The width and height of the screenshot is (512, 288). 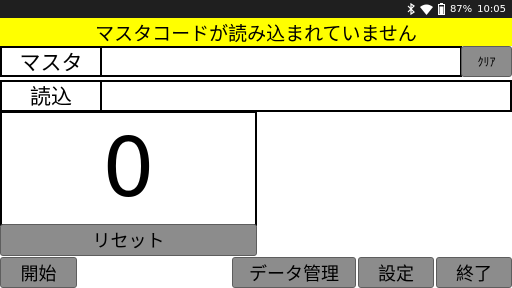 I want to click on battery-level: 87%, so click(x=461, y=9).